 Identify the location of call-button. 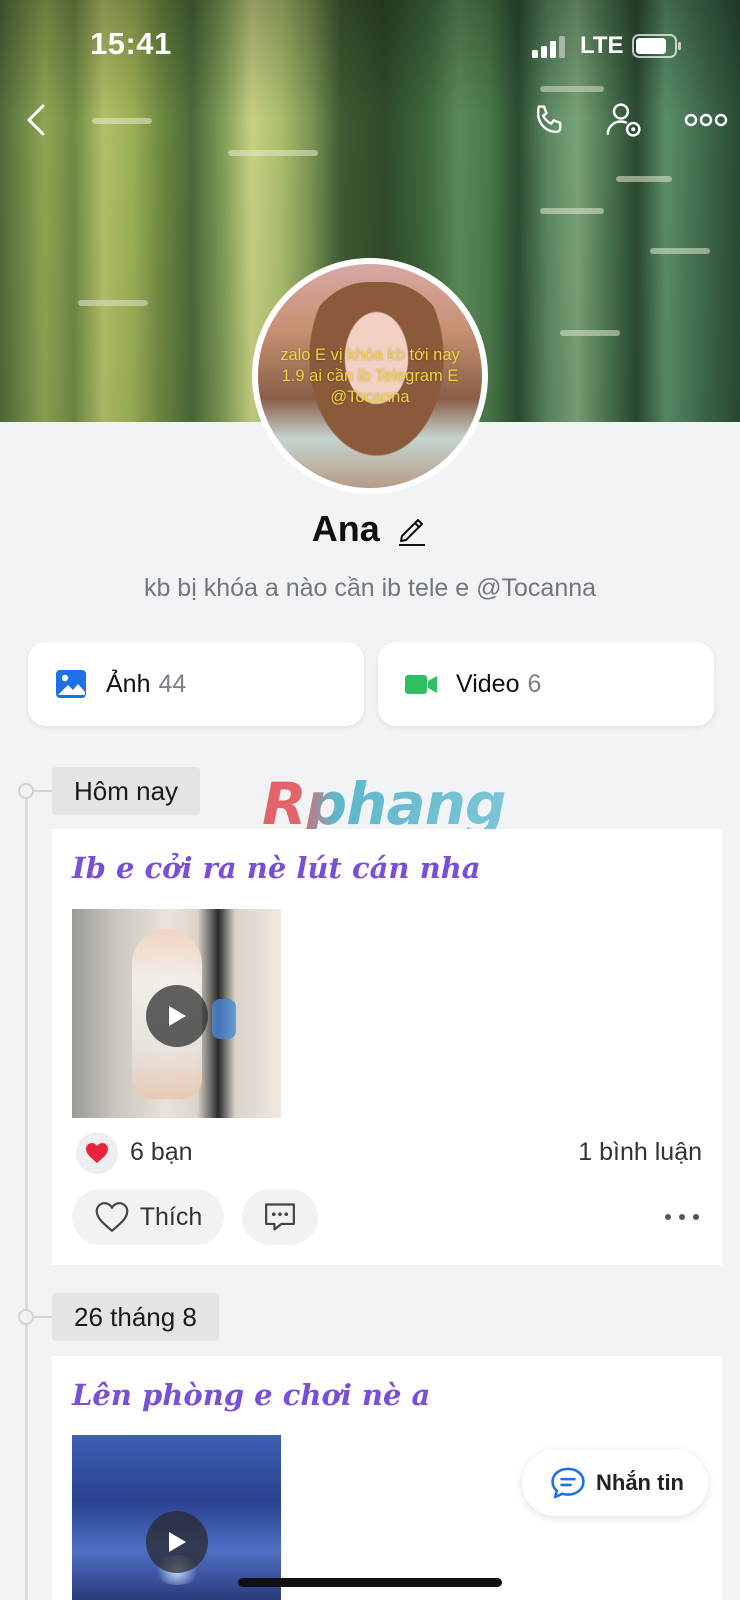
(550, 120).